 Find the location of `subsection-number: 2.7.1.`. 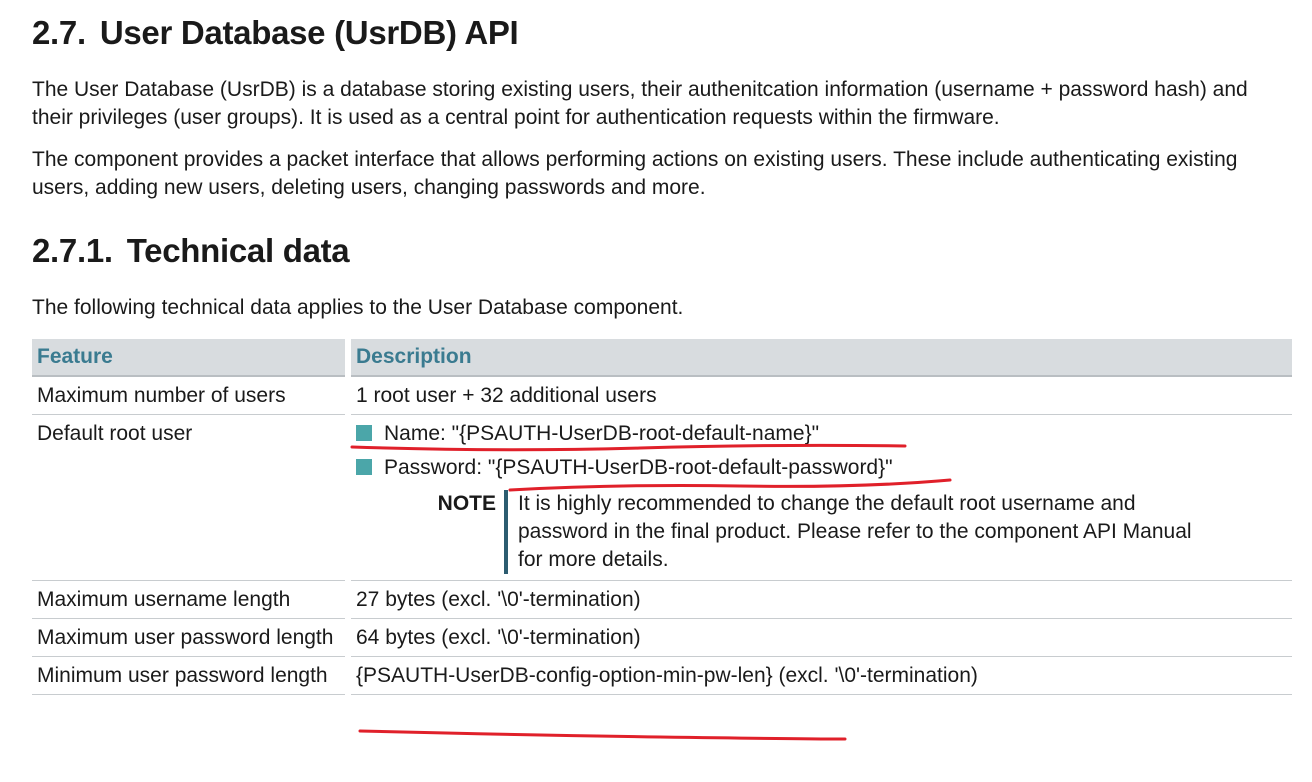

subsection-number: 2.7.1. is located at coordinates (72, 250).